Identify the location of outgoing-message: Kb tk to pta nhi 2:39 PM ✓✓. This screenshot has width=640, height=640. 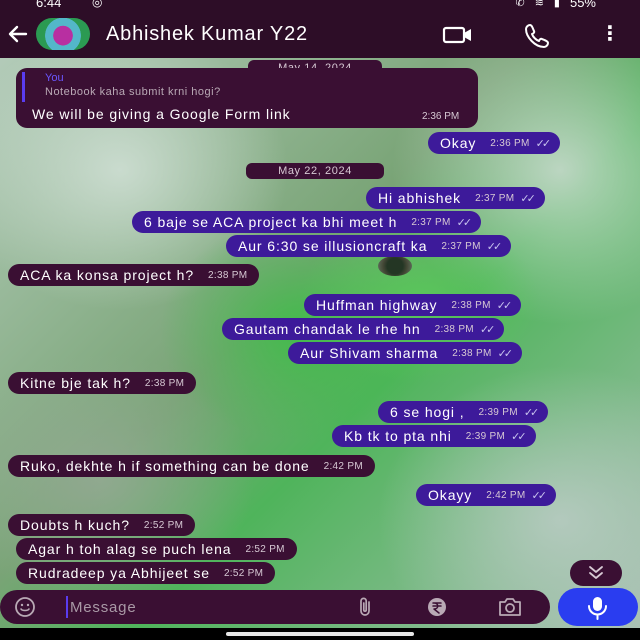
(434, 436).